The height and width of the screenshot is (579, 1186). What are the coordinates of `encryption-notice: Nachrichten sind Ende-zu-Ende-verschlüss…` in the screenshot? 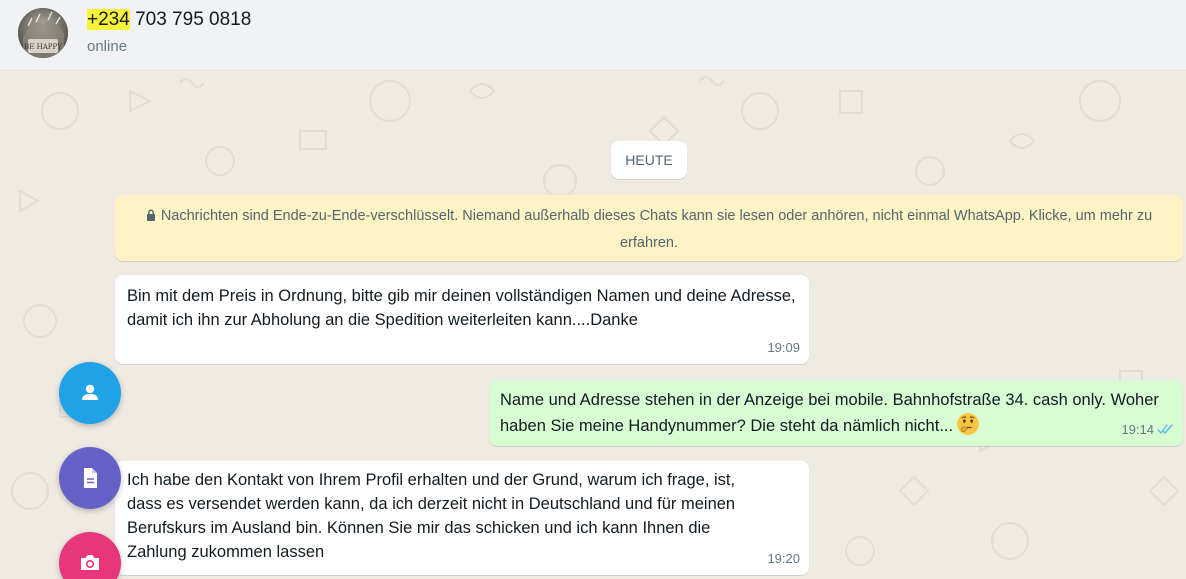 It's located at (649, 228).